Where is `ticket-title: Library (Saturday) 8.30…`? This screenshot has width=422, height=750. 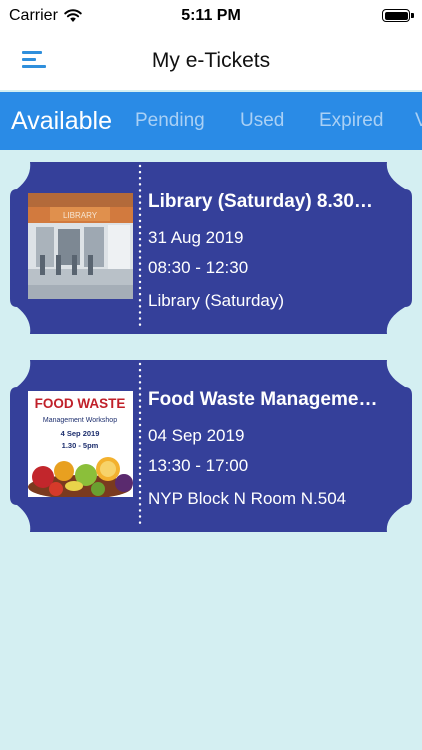 ticket-title: Library (Saturday) 8.30… is located at coordinates (260, 201).